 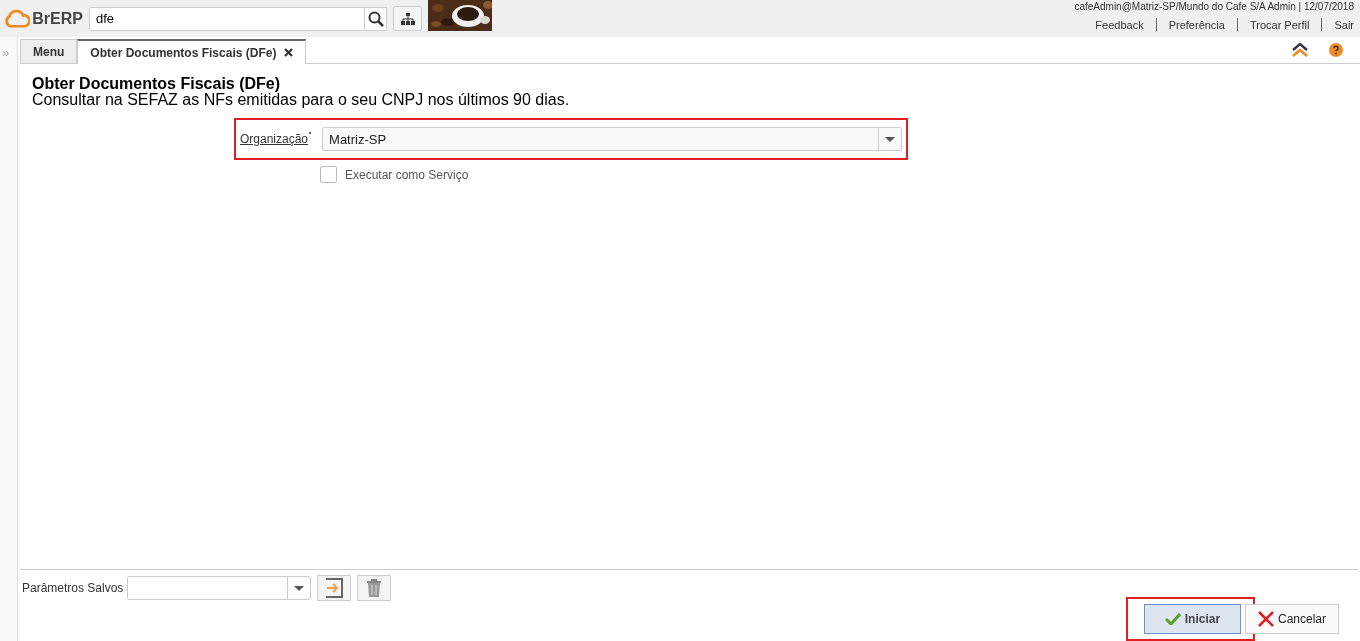 What do you see at coordinates (1300, 50) in the screenshot?
I see `collapse-icon` at bounding box center [1300, 50].